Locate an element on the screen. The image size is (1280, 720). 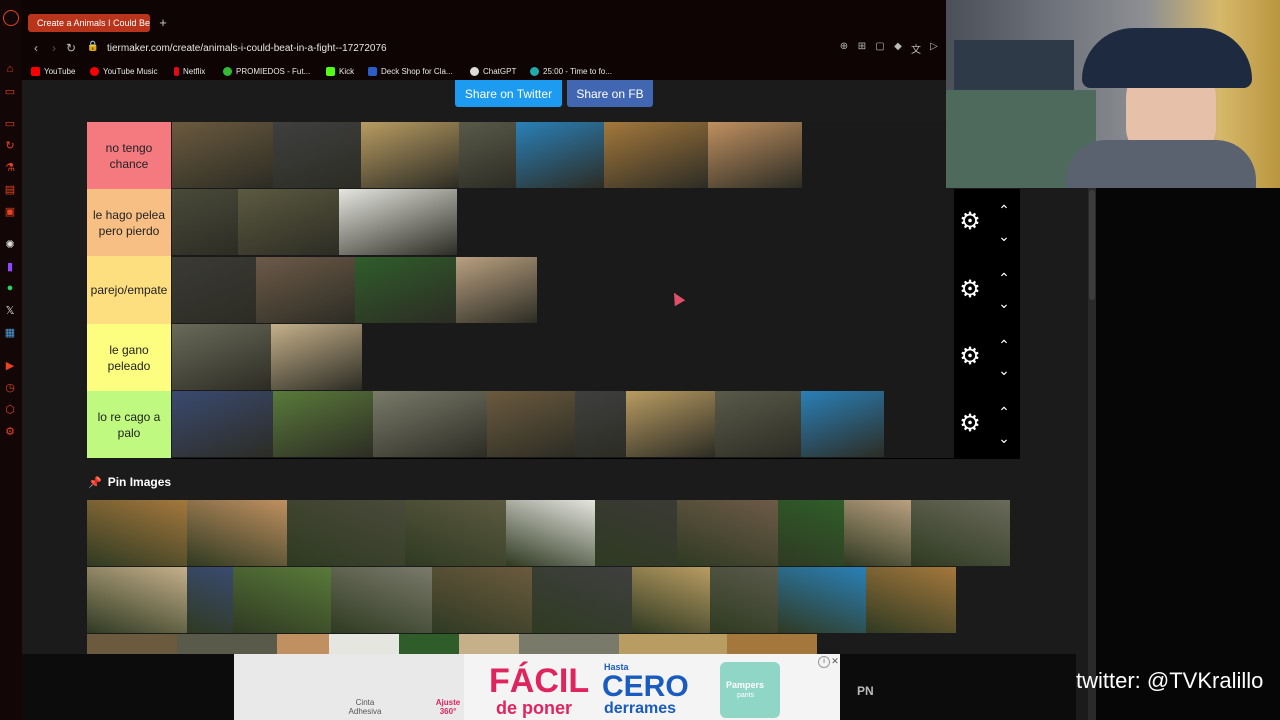
shield-icon: ◆ is located at coordinates (898, 46).